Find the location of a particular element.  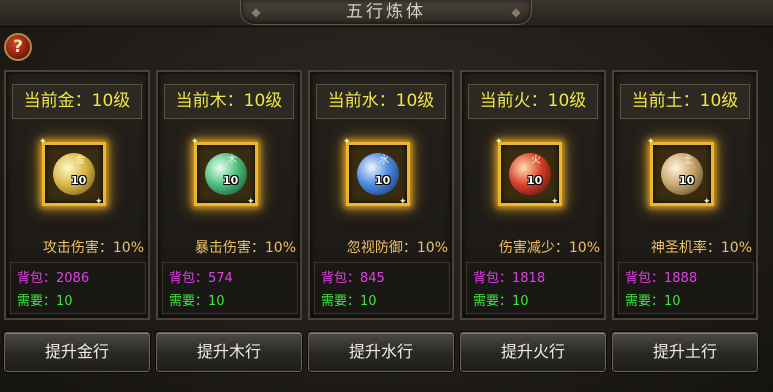

element-glyph: 土 is located at coordinates (688, 160).